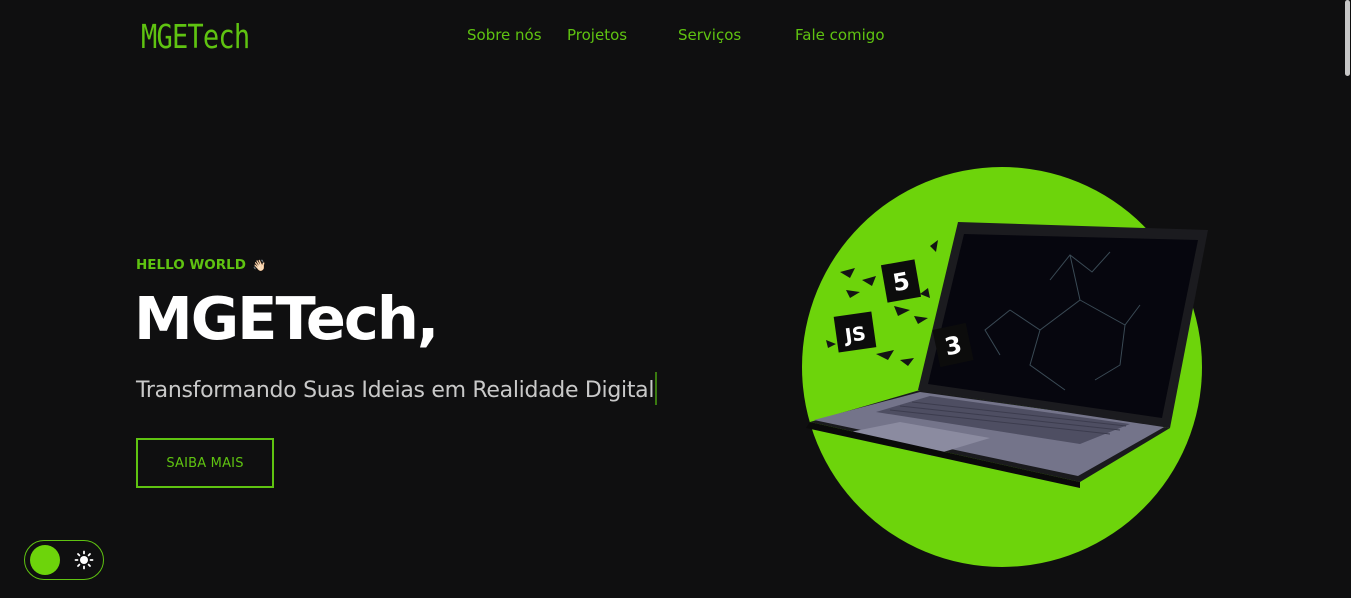  Describe the element at coordinates (709, 35) in the screenshot. I see `nav-item-servicos: Serviços` at that location.